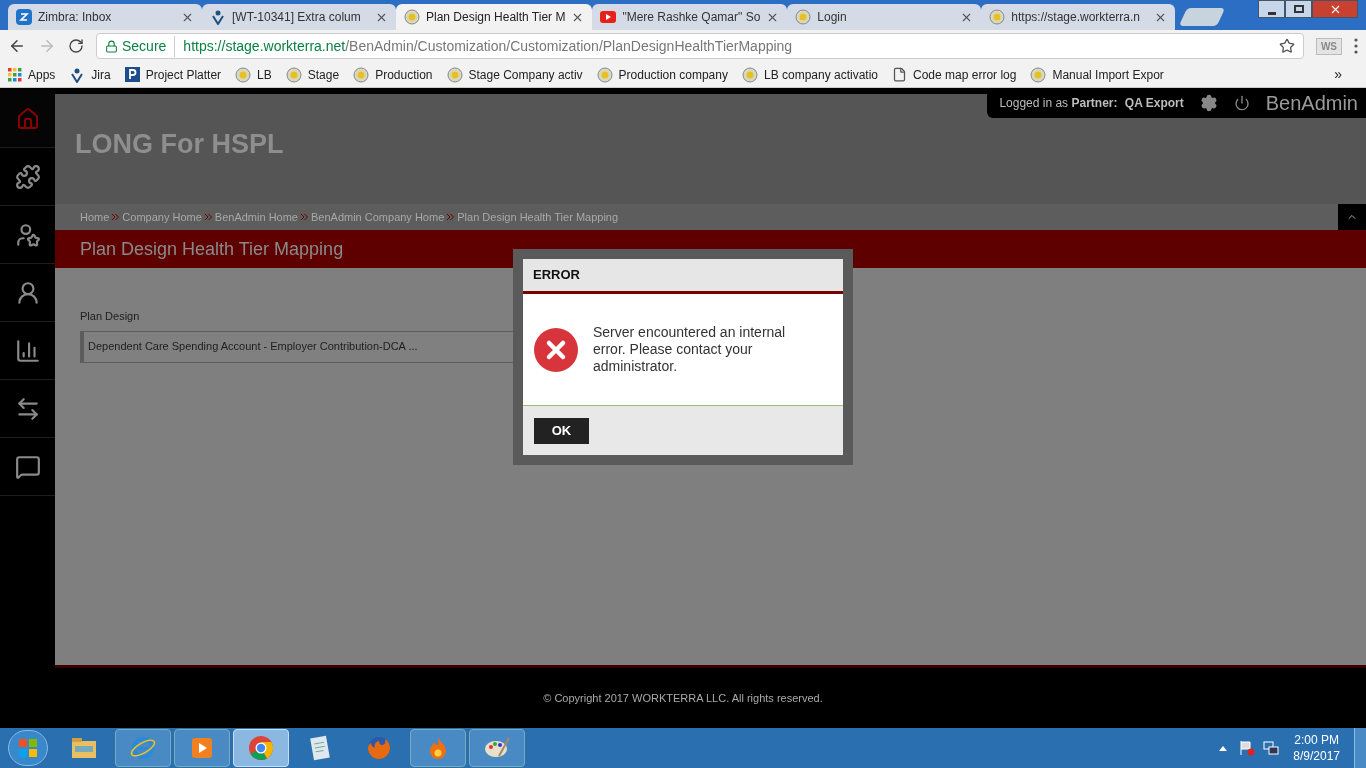 The height and width of the screenshot is (768, 1366). What do you see at coordinates (954, 74) in the screenshot?
I see `bookmark-item: Code map error log` at bounding box center [954, 74].